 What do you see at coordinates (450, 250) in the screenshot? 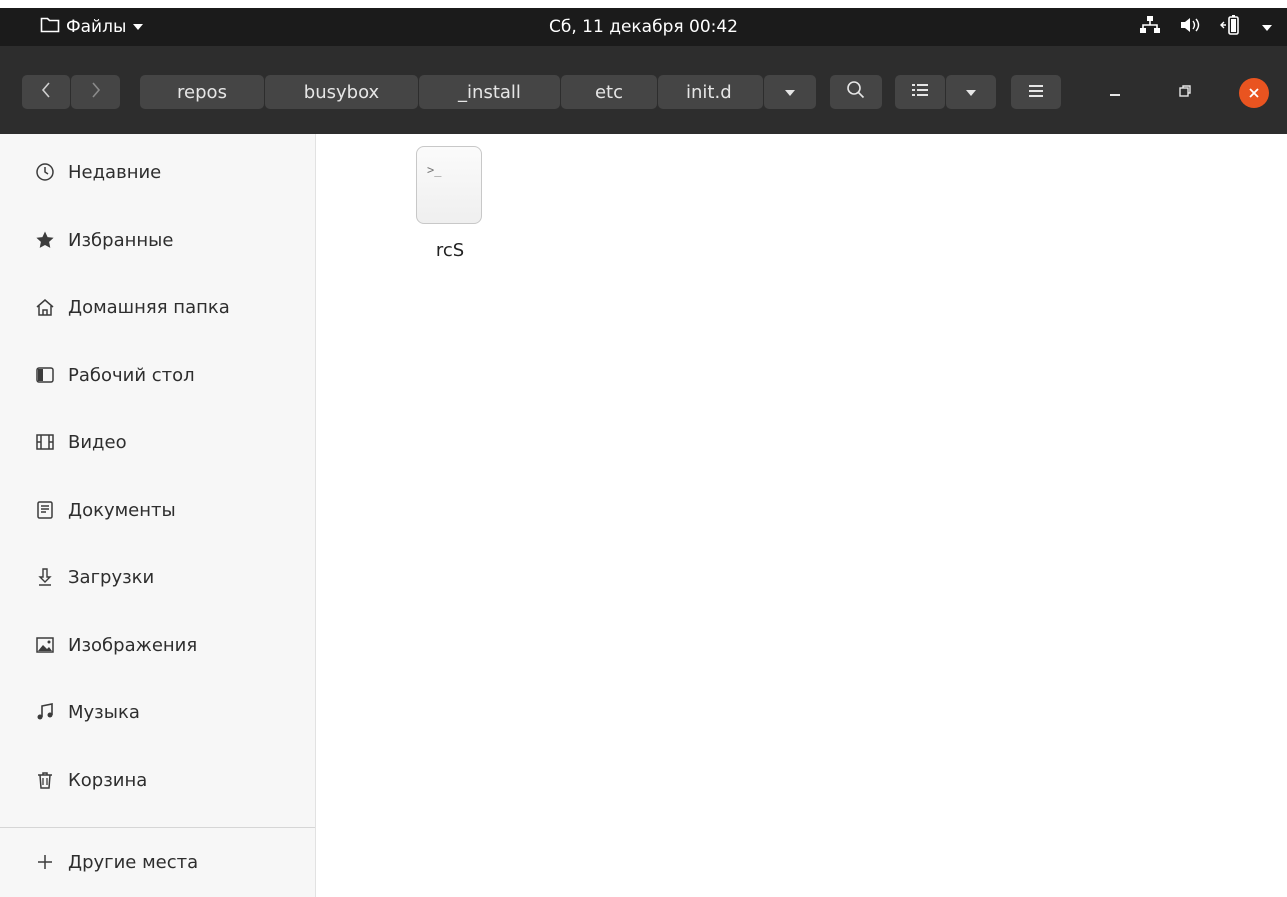
I see `file-name: rcS` at bounding box center [450, 250].